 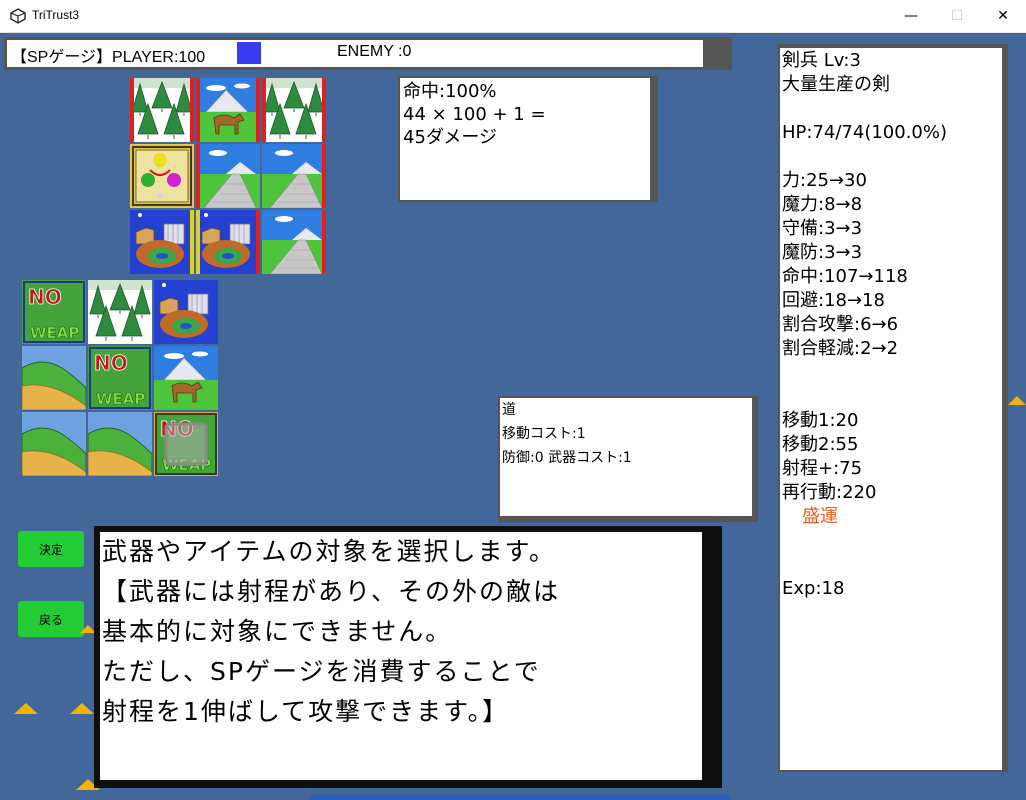 What do you see at coordinates (474, 114) in the screenshot?
I see `damage-formula-text: 44 × 100 + 1 =` at bounding box center [474, 114].